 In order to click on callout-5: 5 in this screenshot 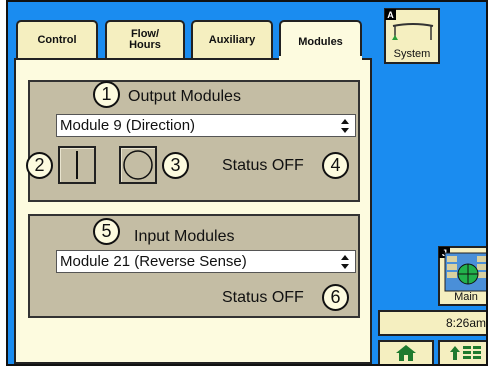, I will do `click(106, 231)`.